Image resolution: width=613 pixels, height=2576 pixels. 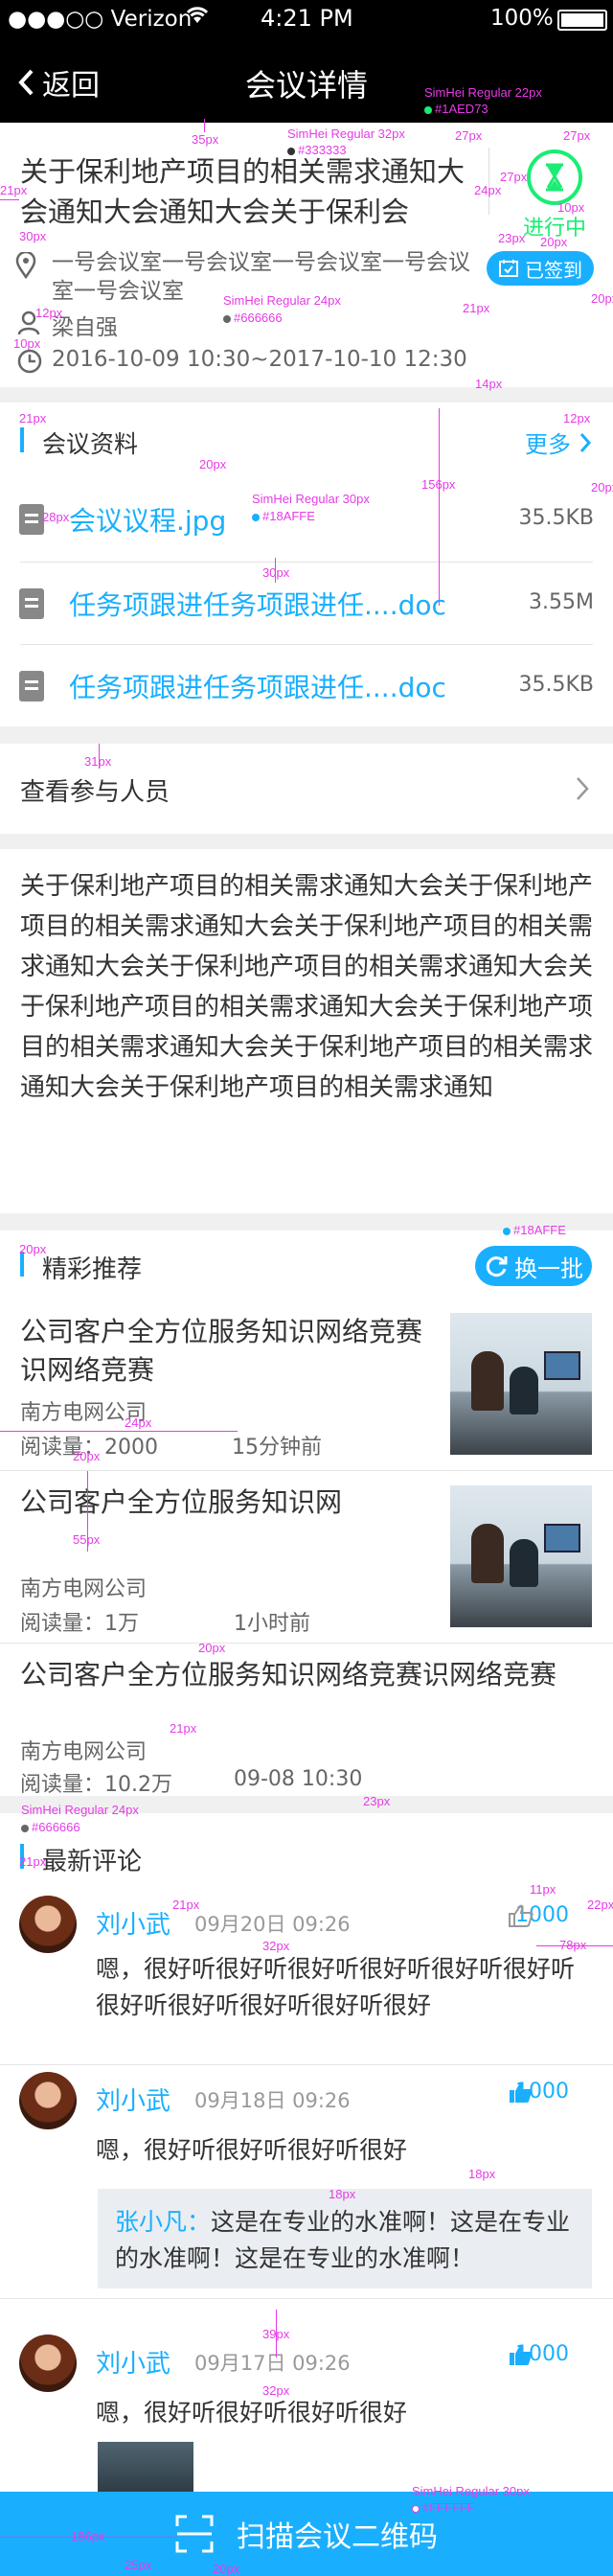 What do you see at coordinates (600, 1905) in the screenshot?
I see `spec-measure: 22px` at bounding box center [600, 1905].